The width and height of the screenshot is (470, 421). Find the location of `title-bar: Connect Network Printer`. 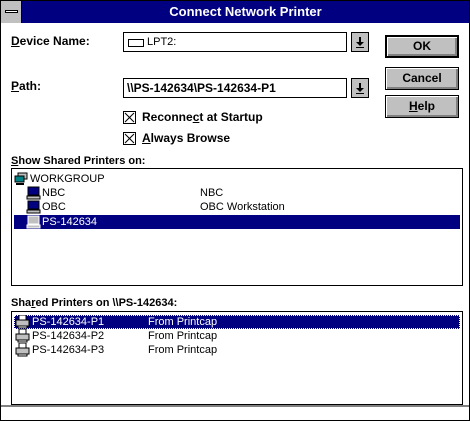

title-bar: Connect Network Printer is located at coordinates (235, 12).